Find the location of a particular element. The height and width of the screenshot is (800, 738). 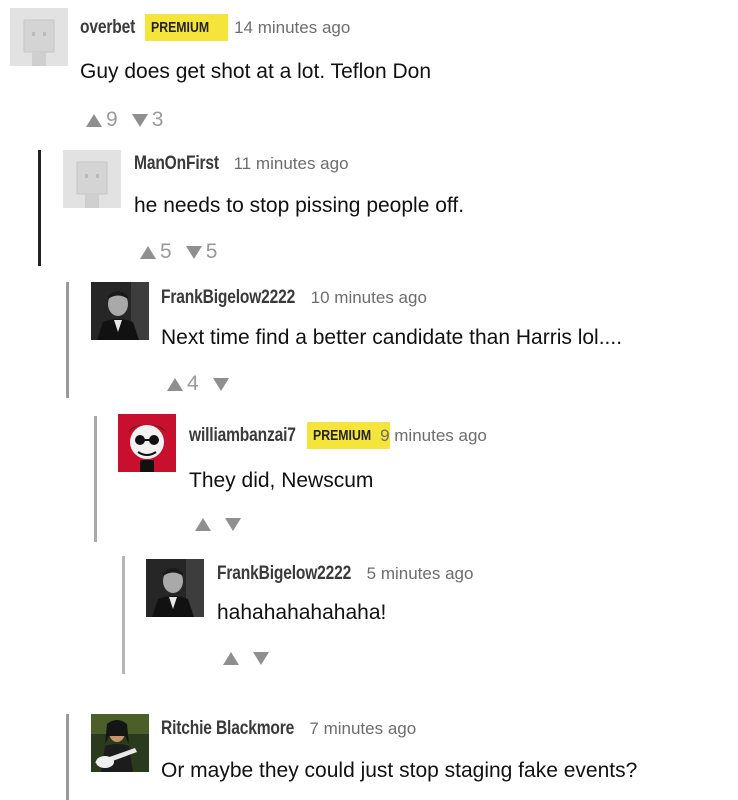

red-cartoon-face is located at coordinates (147, 443).